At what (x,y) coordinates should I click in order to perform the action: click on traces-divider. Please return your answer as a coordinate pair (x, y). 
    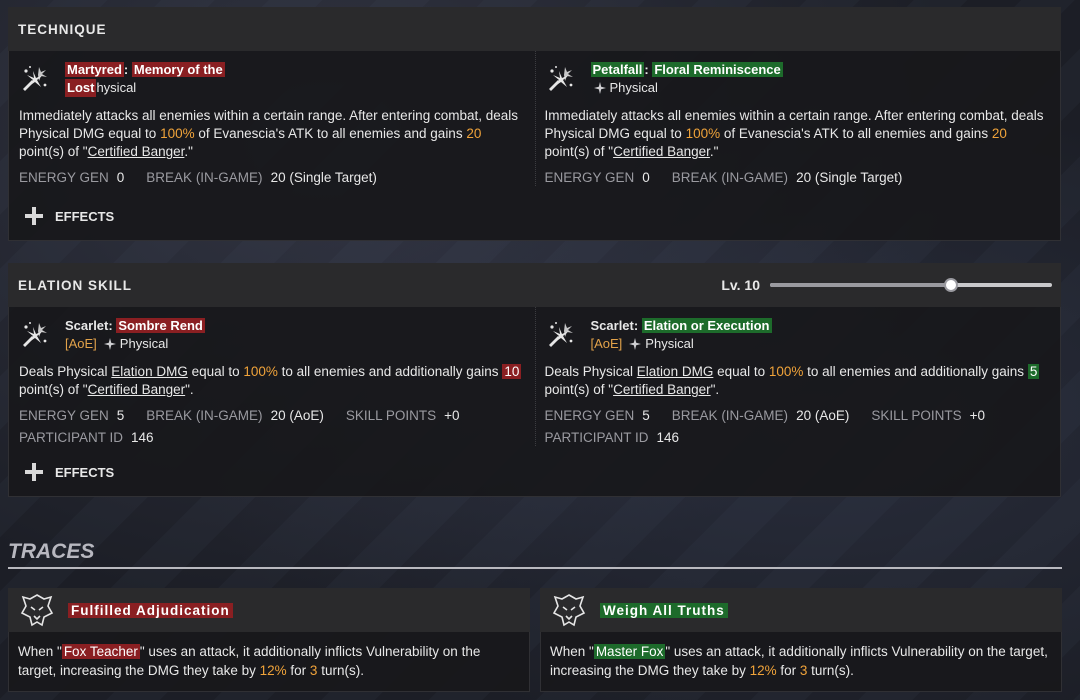
    Looking at the image, I should click on (535, 568).